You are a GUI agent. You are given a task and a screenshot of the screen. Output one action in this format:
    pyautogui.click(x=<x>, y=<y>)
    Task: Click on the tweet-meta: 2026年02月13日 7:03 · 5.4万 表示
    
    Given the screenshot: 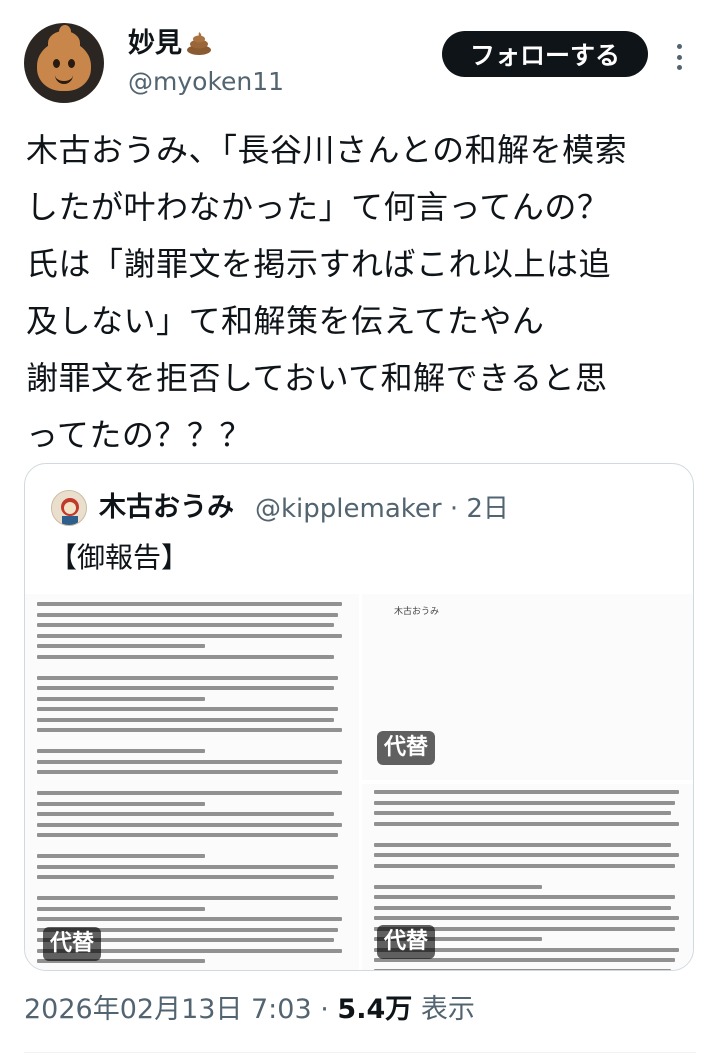 What is the action you would take?
    pyautogui.click(x=249, y=1010)
    